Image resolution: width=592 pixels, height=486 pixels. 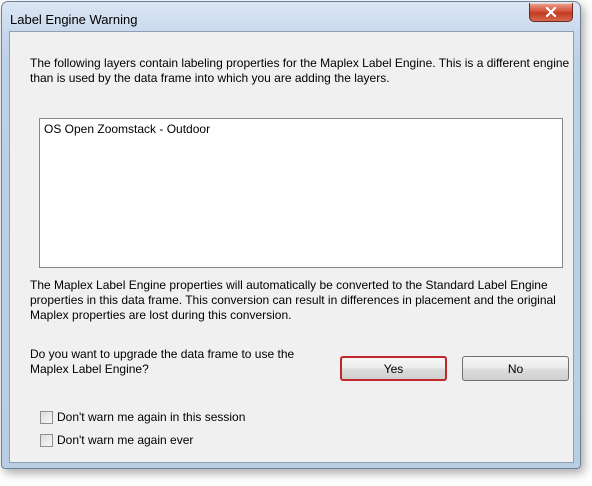 What do you see at coordinates (393, 368) in the screenshot?
I see `yes-button: Yes` at bounding box center [393, 368].